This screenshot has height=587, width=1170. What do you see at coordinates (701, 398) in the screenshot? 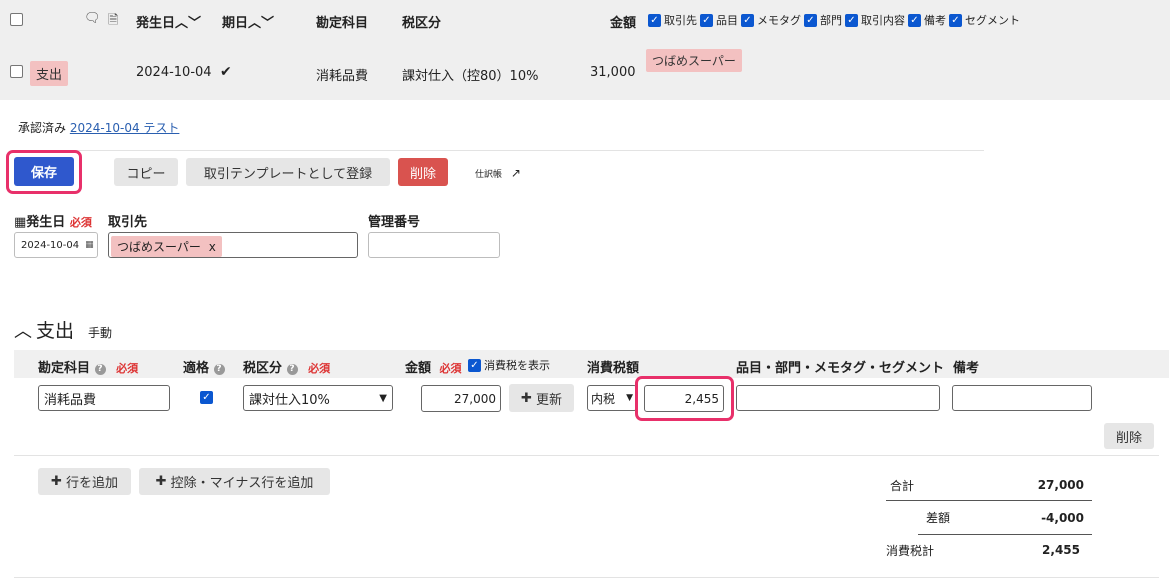
I see `tax-amount-value: 2,455` at bounding box center [701, 398].